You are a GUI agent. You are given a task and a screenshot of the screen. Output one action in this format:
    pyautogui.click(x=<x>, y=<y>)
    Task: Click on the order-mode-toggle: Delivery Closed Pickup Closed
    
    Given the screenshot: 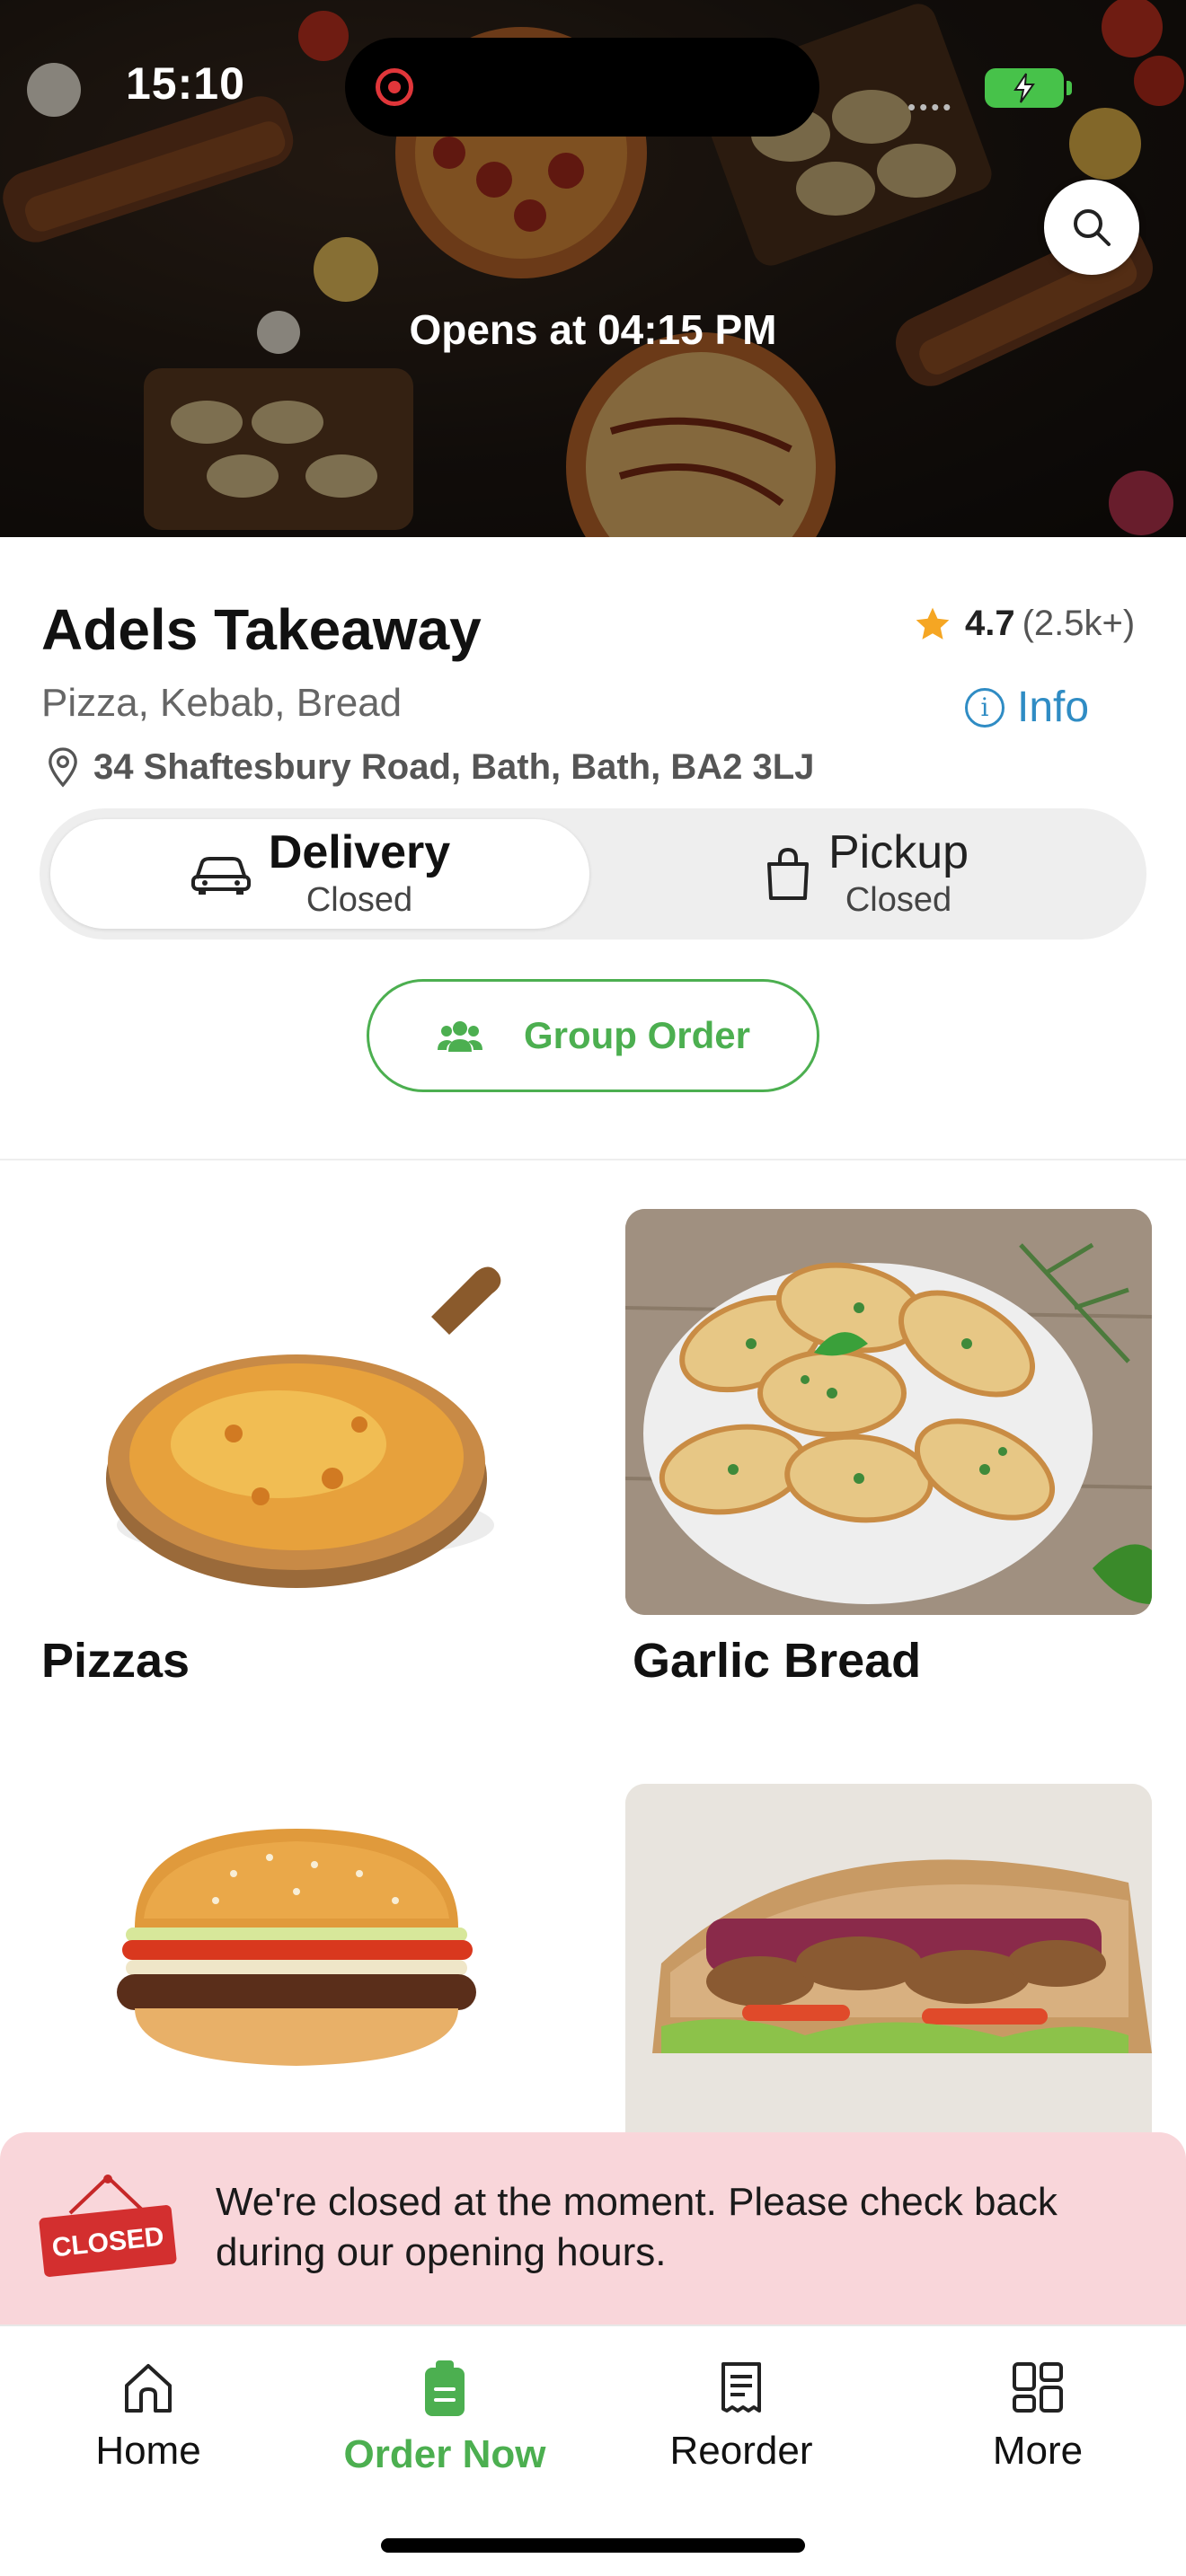 What is the action you would take?
    pyautogui.click(x=593, y=874)
    